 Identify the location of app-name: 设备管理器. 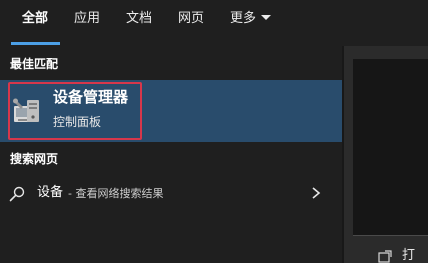
(91, 97).